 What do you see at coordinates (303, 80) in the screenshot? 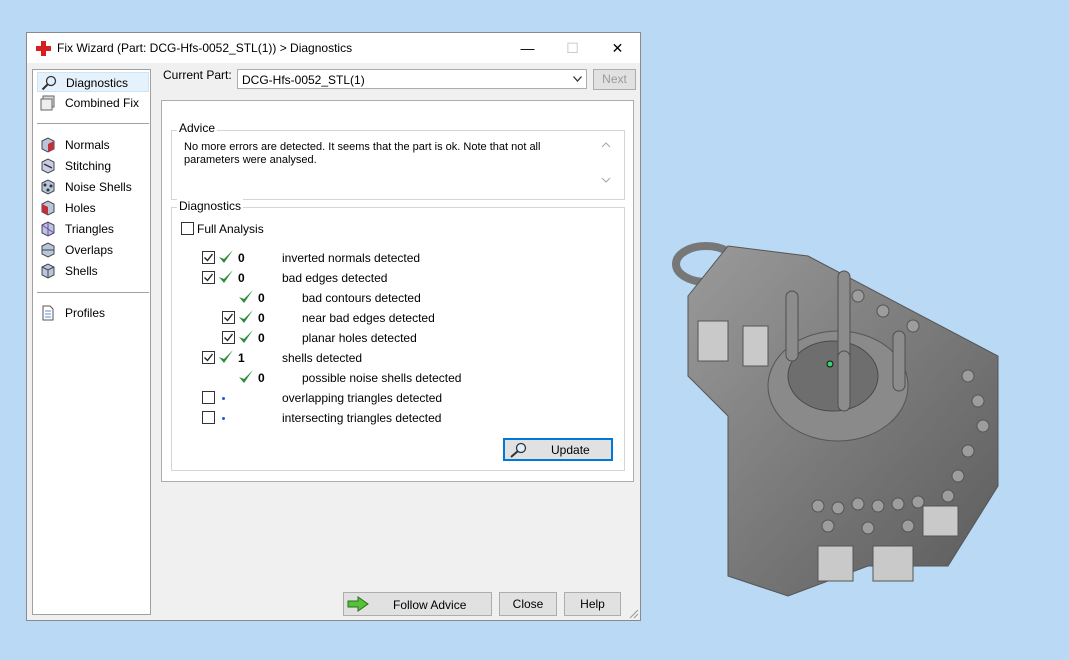
I see `current-part-value: DCG-Hfs-0052_STL(1)` at bounding box center [303, 80].